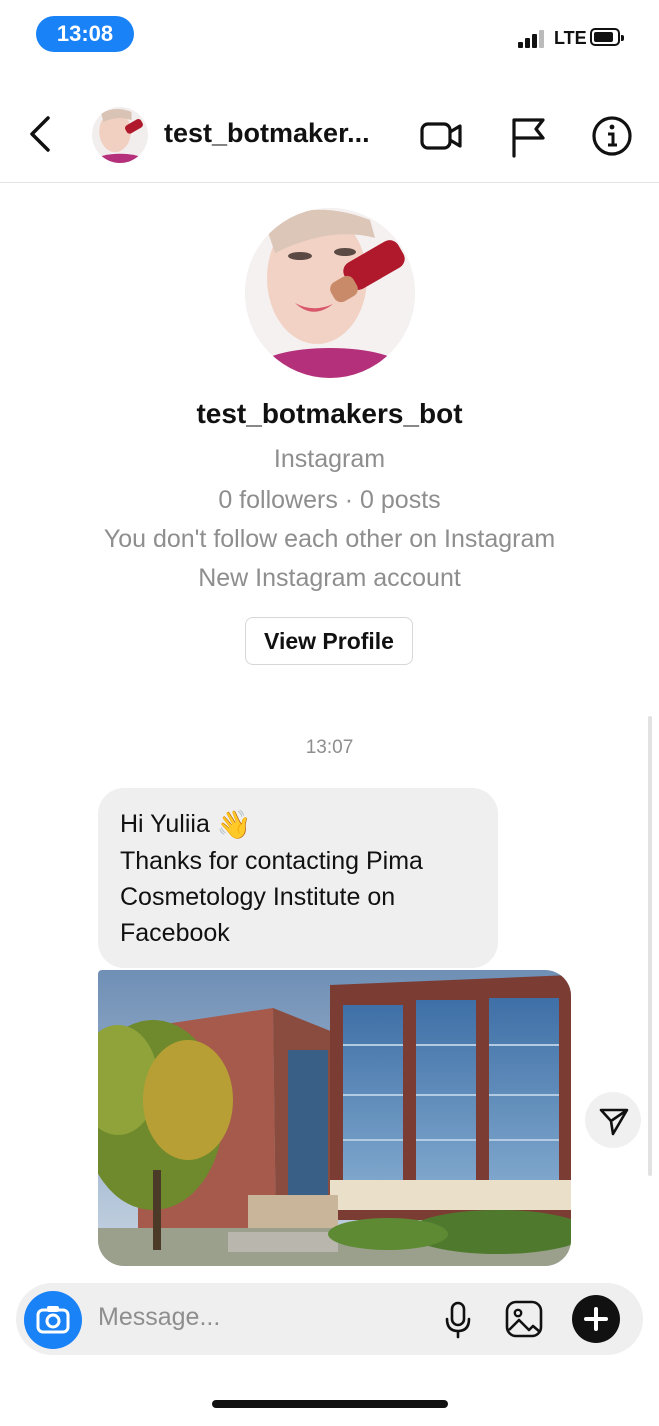 The height and width of the screenshot is (1426, 659). Describe the element at coordinates (334, 1118) in the screenshot. I see `message-image` at that location.